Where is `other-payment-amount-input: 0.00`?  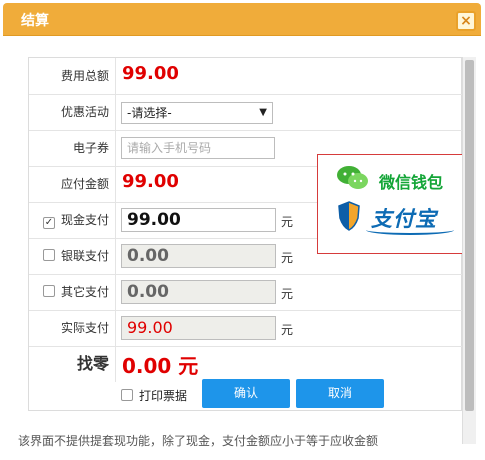
other-payment-amount-input: 0.00 is located at coordinates (198, 292).